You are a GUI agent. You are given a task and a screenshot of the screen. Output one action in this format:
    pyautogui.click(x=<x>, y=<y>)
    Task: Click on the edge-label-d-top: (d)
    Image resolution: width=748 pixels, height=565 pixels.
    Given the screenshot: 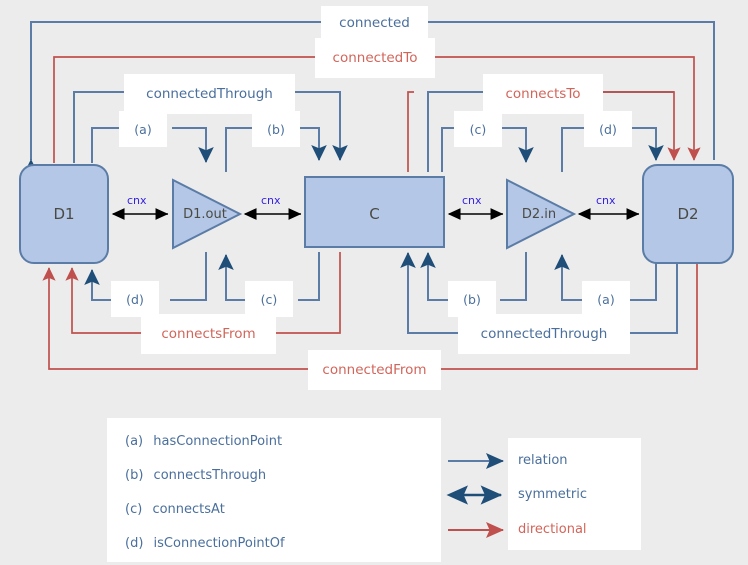 What is the action you would take?
    pyautogui.click(x=608, y=129)
    